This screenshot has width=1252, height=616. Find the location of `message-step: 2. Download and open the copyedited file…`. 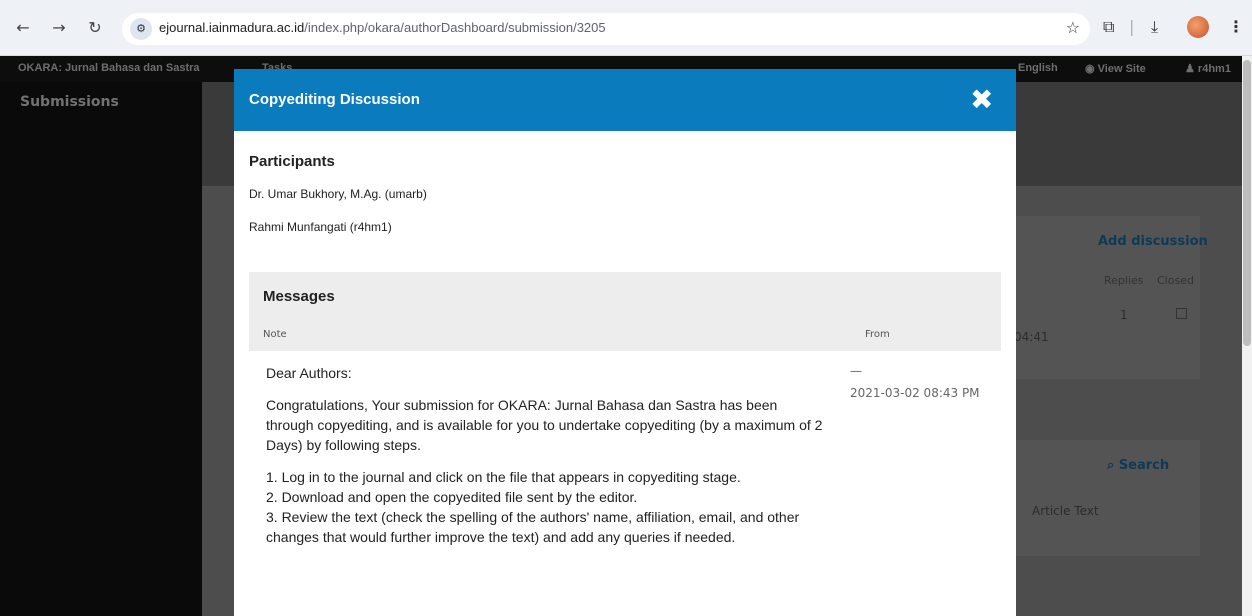

message-step: 2. Download and open the copyedited file… is located at coordinates (452, 497).